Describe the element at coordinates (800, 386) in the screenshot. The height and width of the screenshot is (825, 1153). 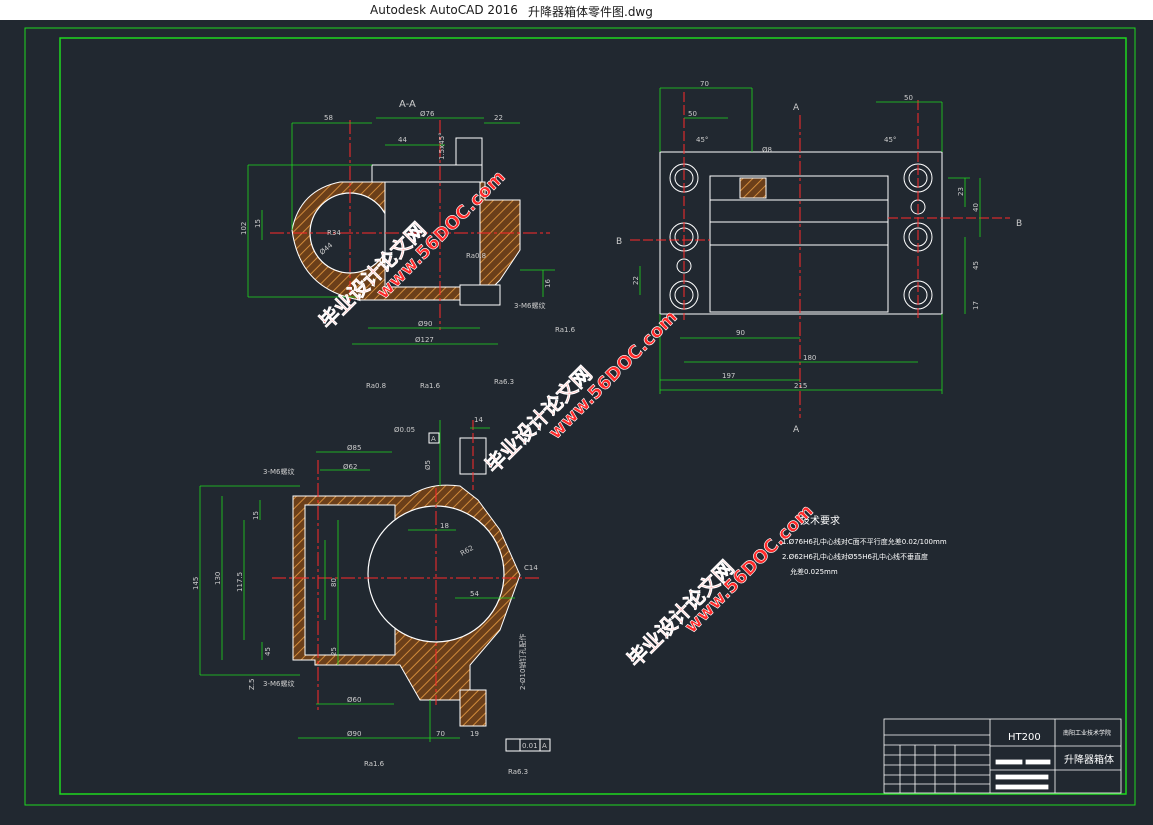
I see `dim-215: 215` at that location.